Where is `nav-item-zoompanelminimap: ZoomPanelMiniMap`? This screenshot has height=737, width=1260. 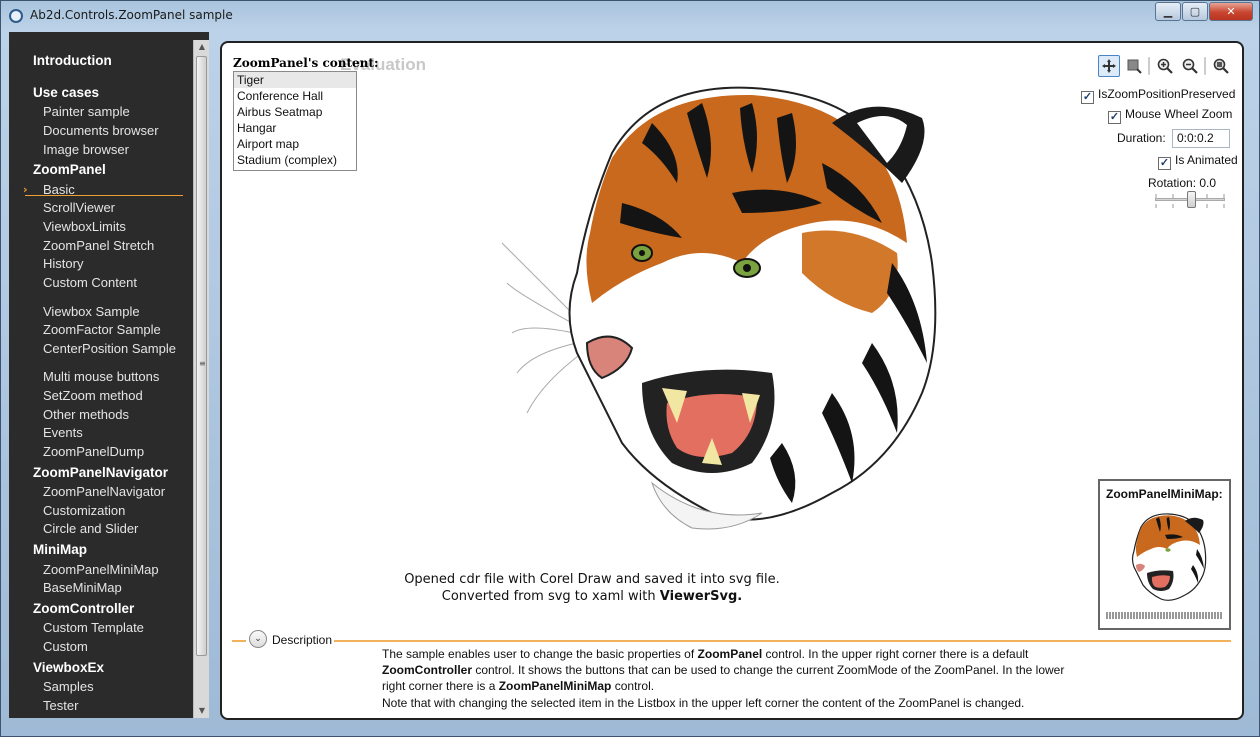 nav-item-zoompanelminimap: ZoomPanelMiniMap is located at coordinates (101, 569).